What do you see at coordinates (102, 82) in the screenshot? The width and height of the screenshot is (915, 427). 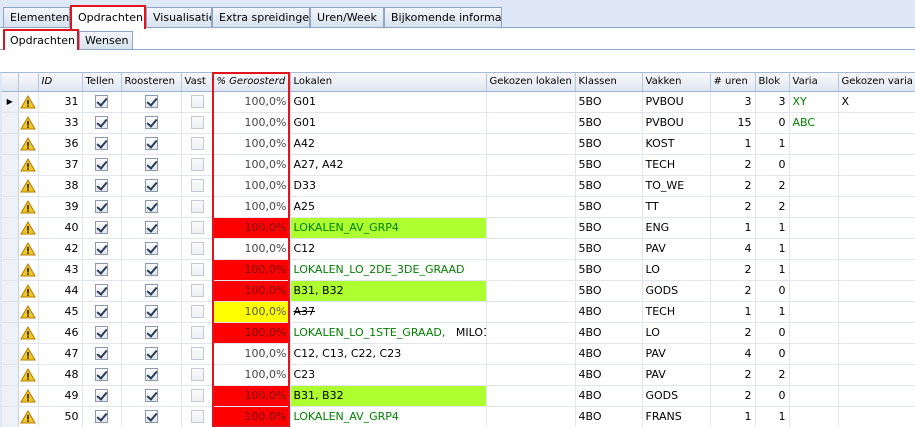 I see `header-tellen: Tellen` at bounding box center [102, 82].